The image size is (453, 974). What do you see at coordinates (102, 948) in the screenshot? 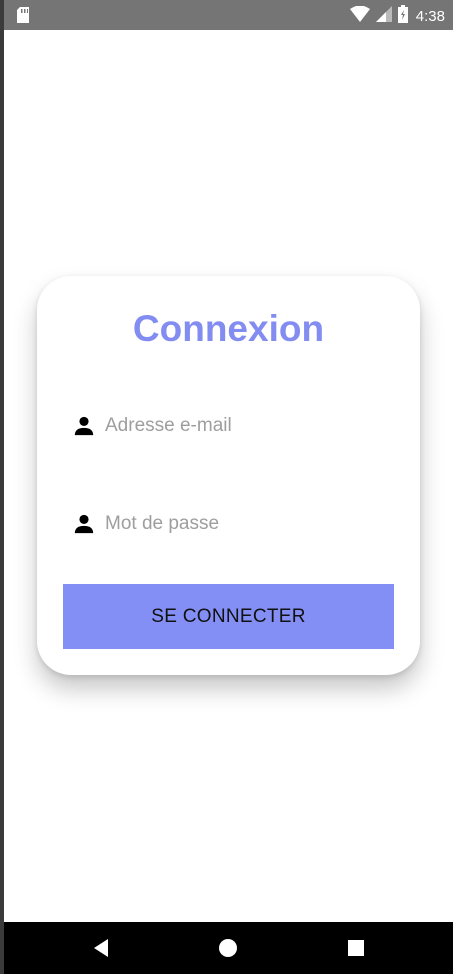
I see `back-icon` at bounding box center [102, 948].